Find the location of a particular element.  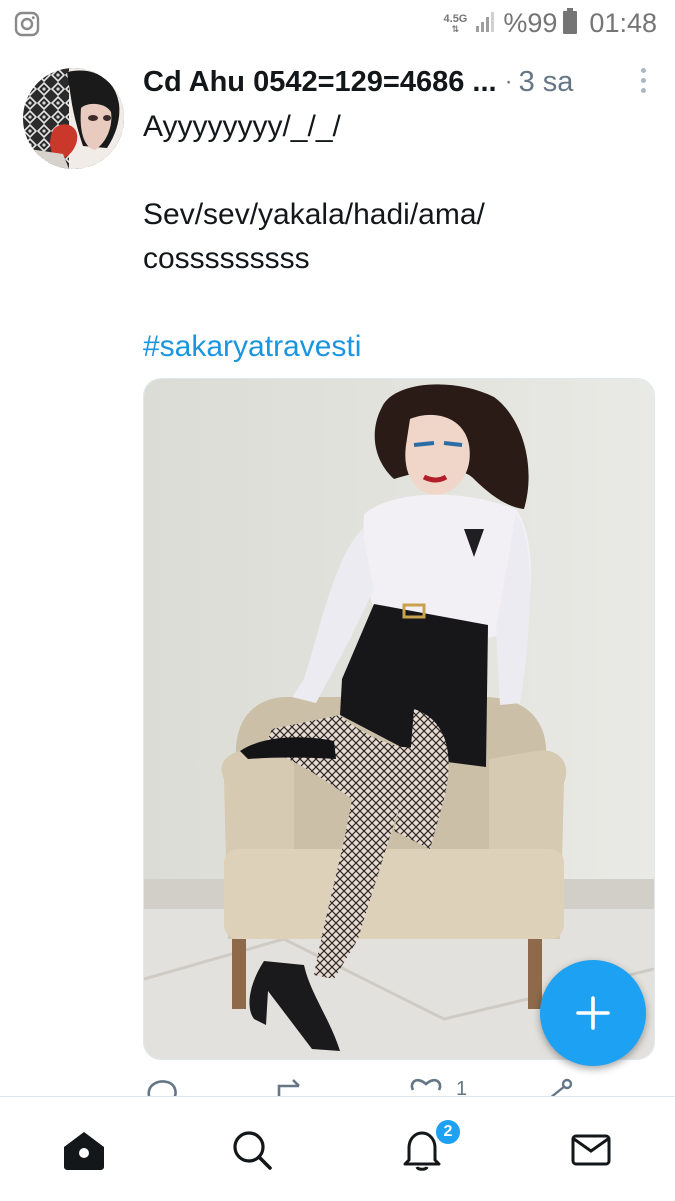

home-icon is located at coordinates (84, 1150).